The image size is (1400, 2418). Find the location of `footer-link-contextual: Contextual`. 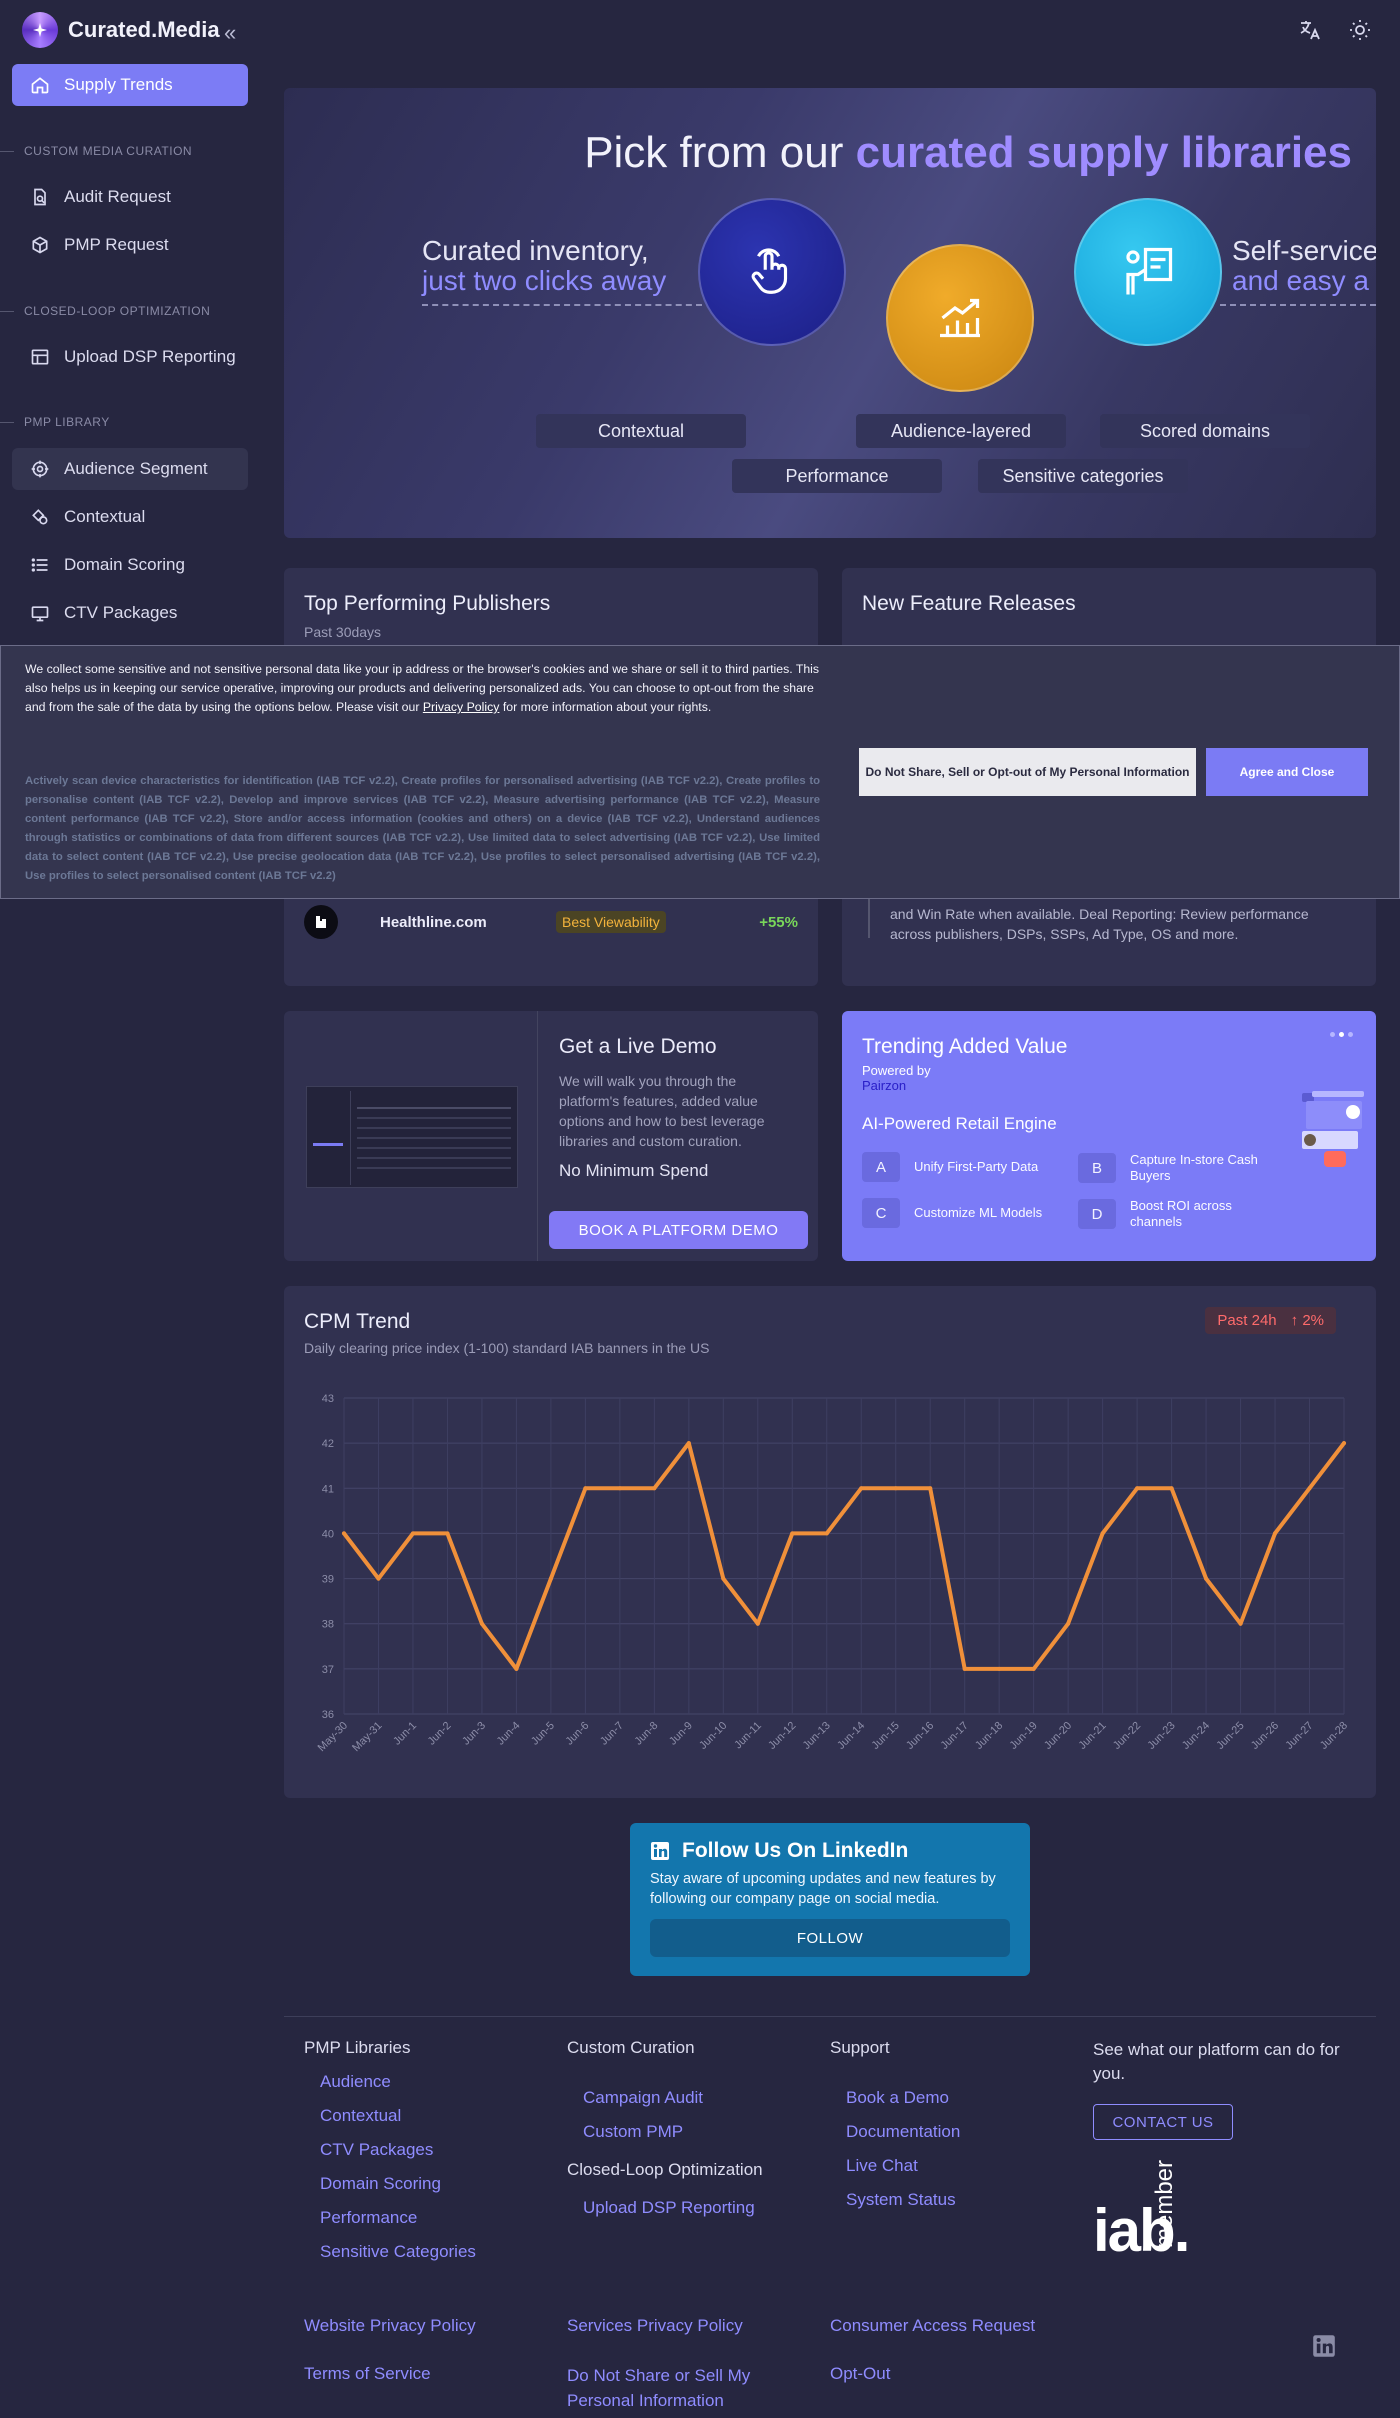

footer-link-contextual: Contextual is located at coordinates (398, 2116).